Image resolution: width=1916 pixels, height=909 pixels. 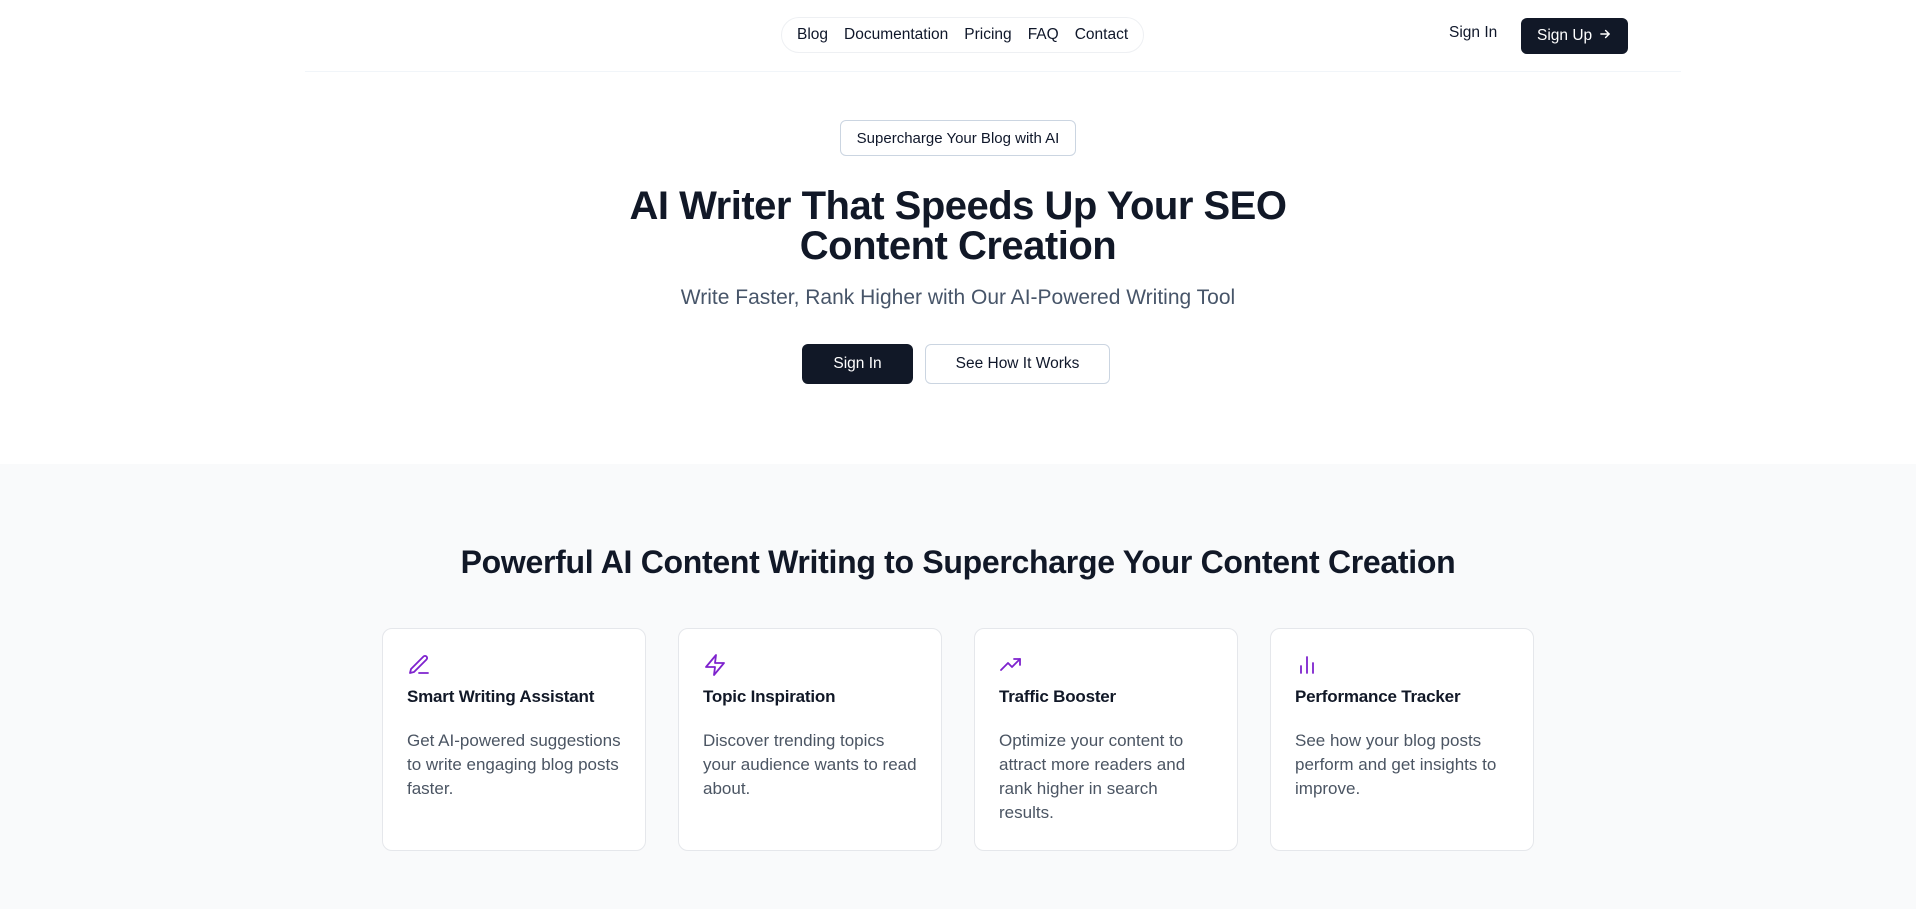 What do you see at coordinates (1017, 364) in the screenshot?
I see `see-how-it-works-button: See How It Works` at bounding box center [1017, 364].